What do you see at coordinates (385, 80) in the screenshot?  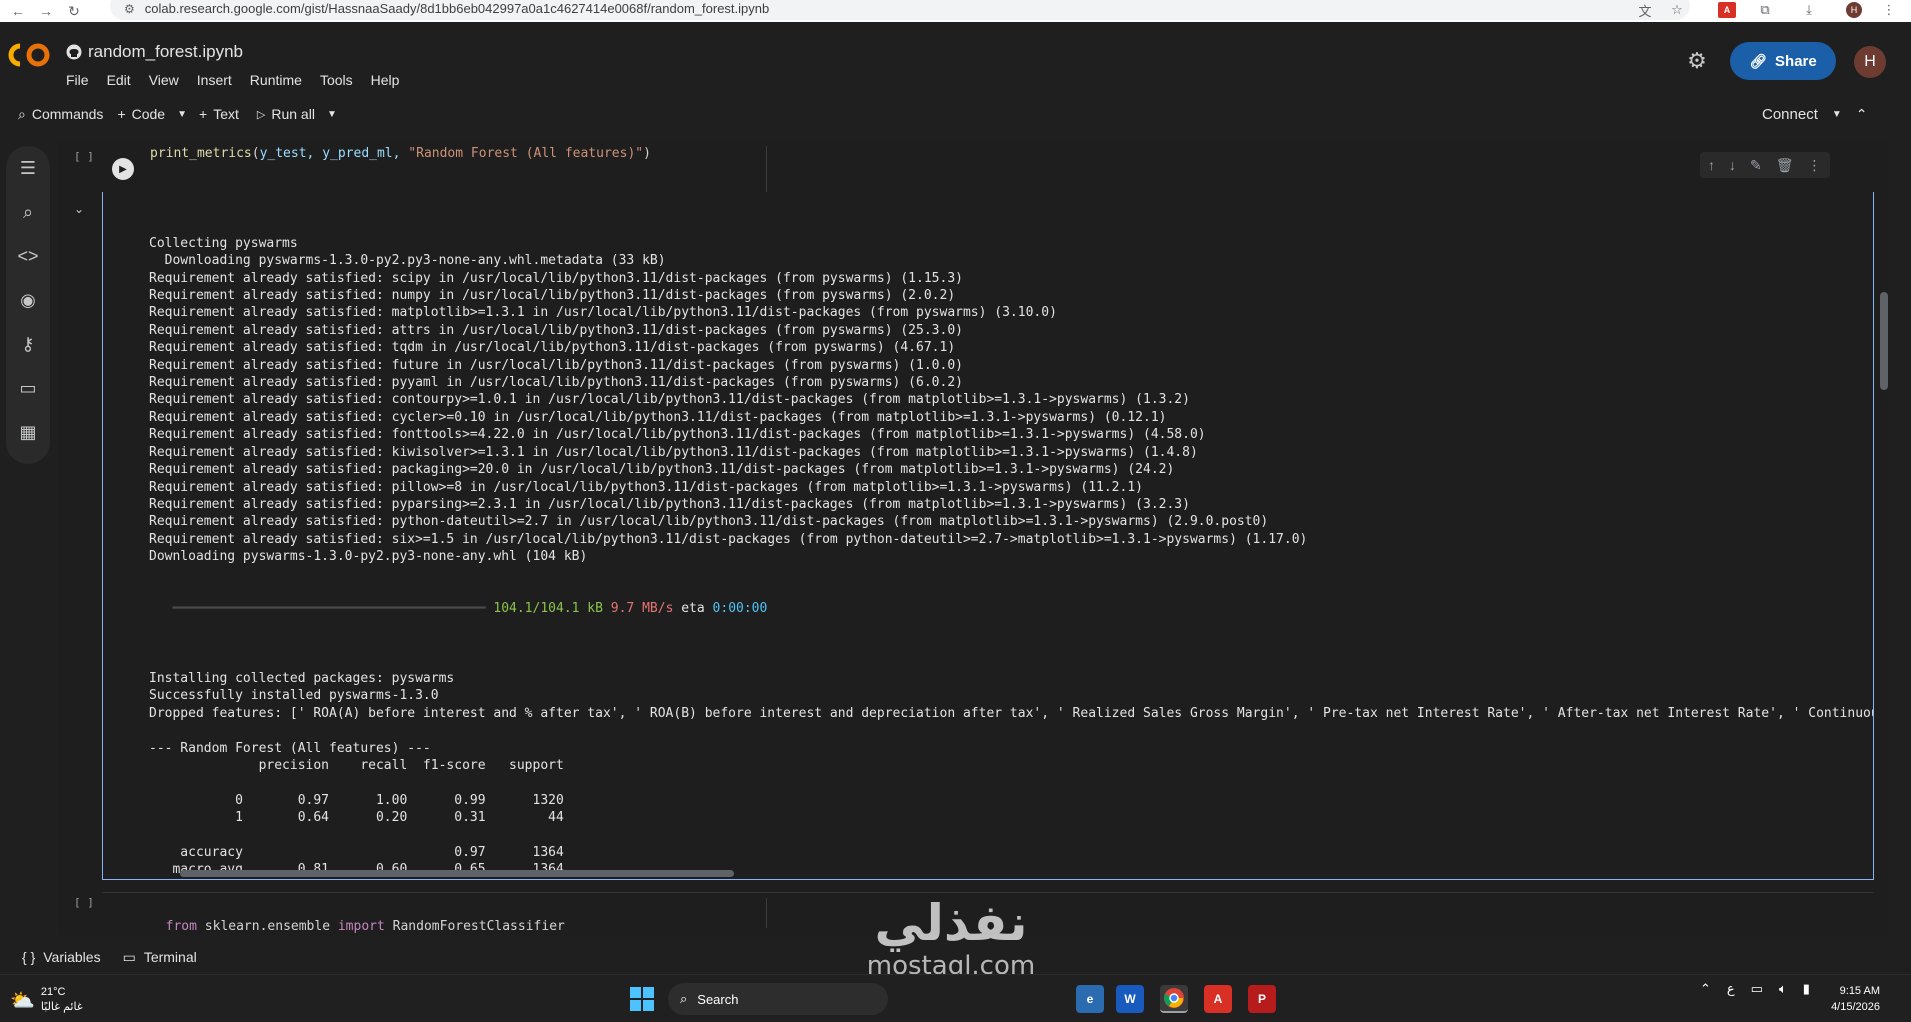 I see `menu-help: Help` at bounding box center [385, 80].